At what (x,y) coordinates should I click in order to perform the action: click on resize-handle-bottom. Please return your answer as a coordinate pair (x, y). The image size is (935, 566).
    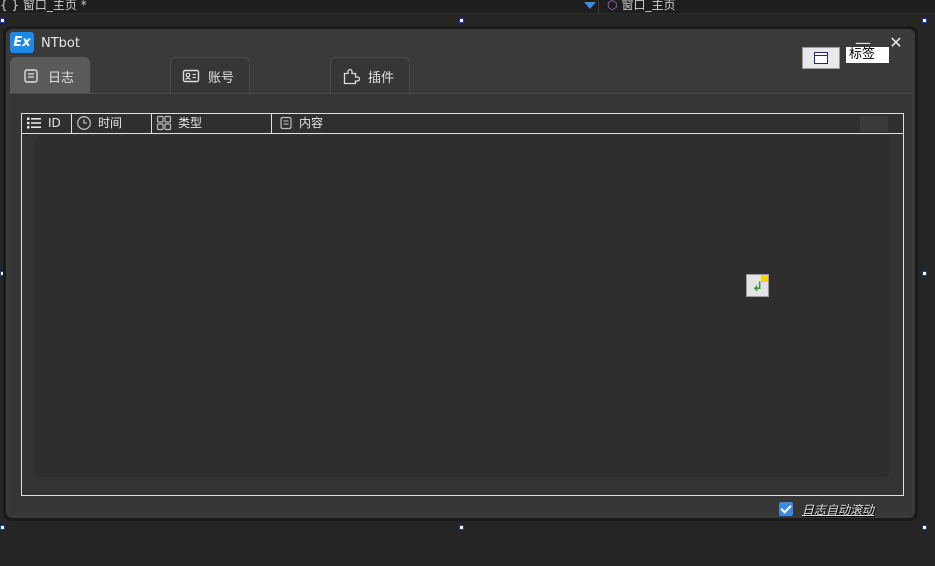
    Looking at the image, I should click on (461, 527).